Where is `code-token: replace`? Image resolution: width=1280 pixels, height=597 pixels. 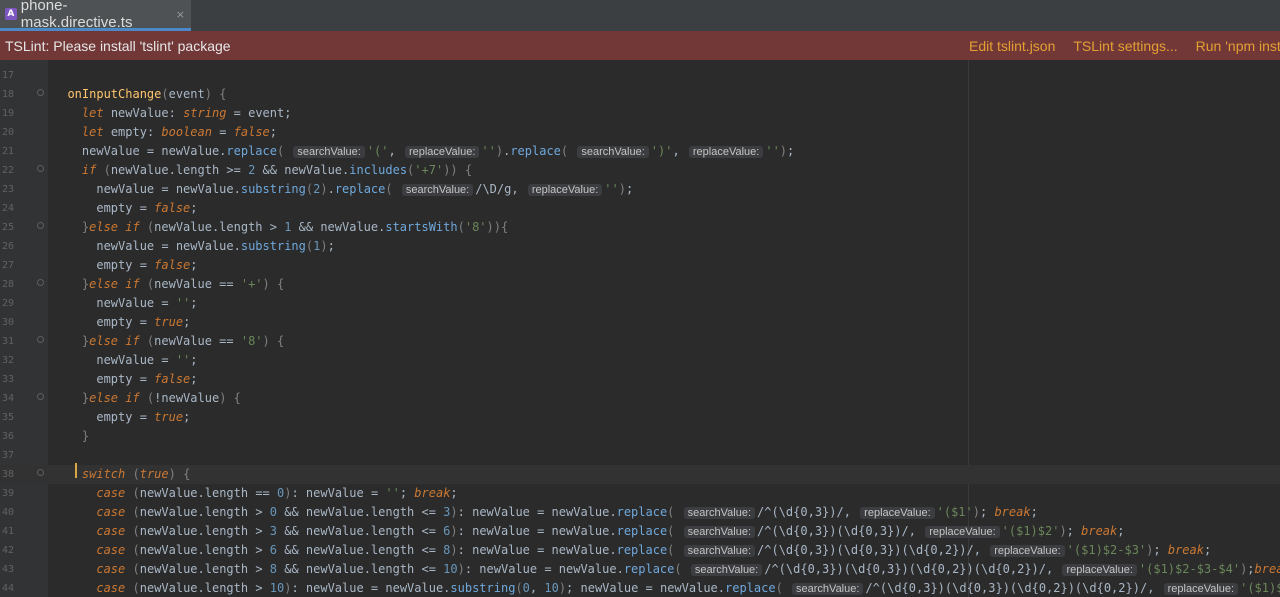 code-token: replace is located at coordinates (642, 512).